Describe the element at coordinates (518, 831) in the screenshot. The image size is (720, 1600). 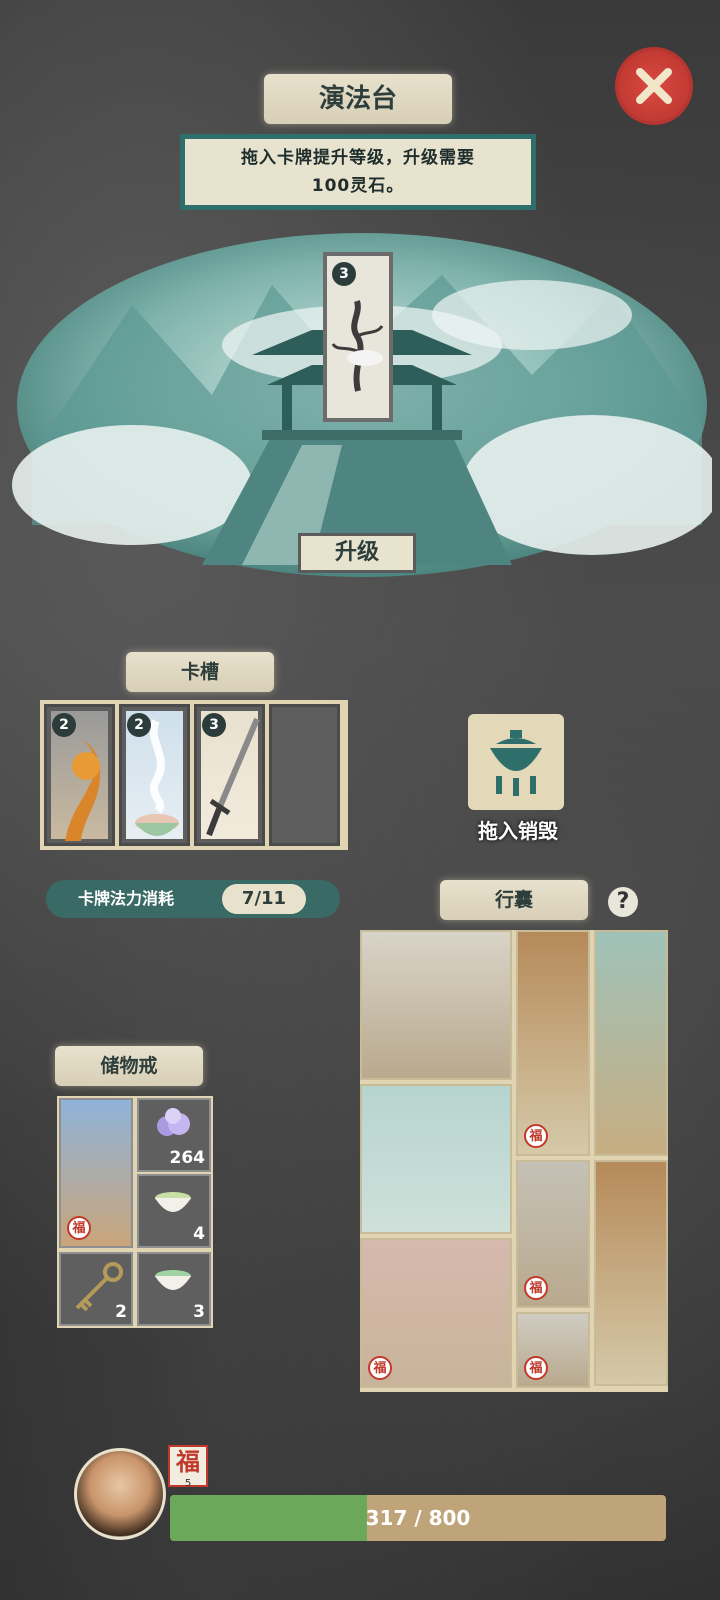
I see `destroy-label: 拖入销毁` at that location.